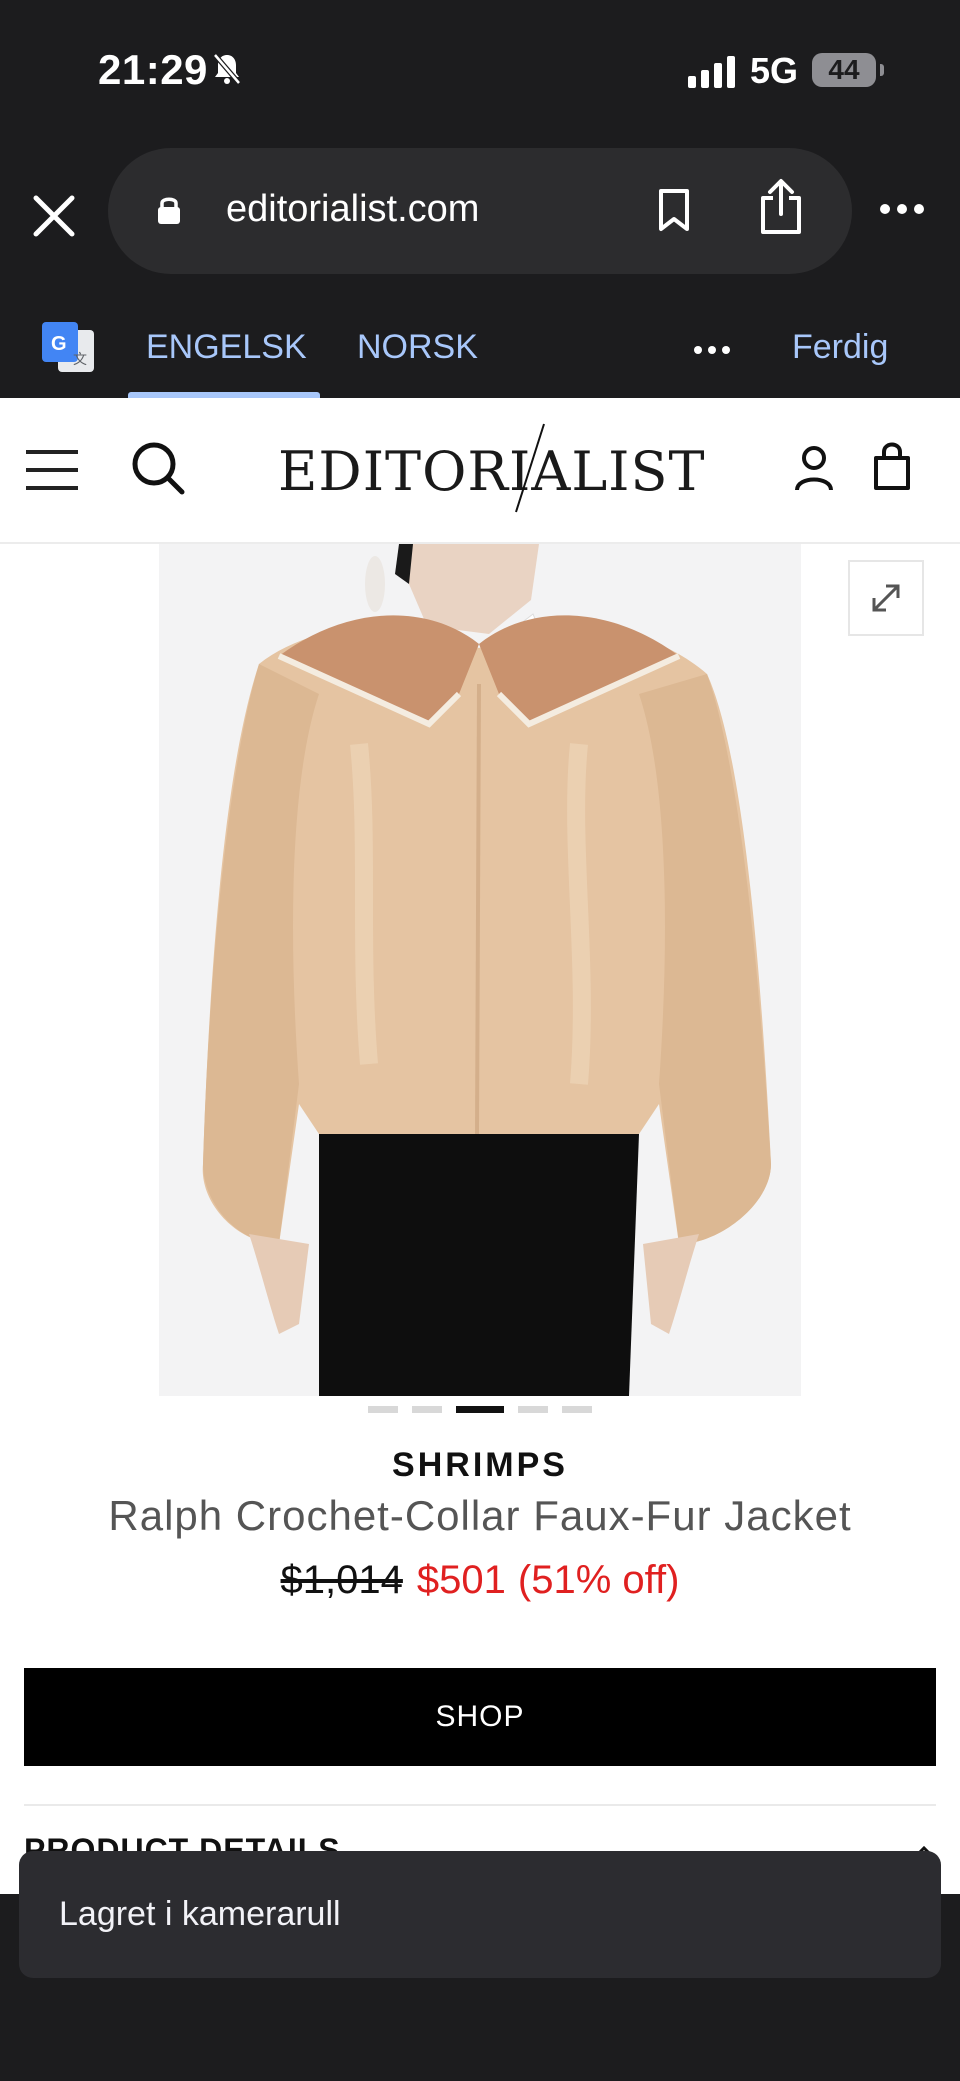 This screenshot has width=960, height=2081. What do you see at coordinates (68, 350) in the screenshot?
I see `google-translate-icon: G 文` at bounding box center [68, 350].